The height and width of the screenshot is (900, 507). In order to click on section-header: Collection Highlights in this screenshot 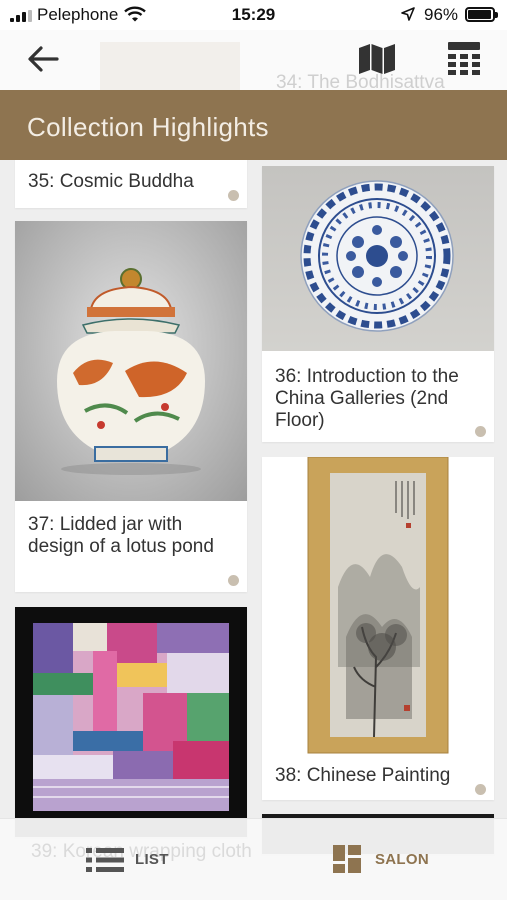, I will do `click(253, 125)`.